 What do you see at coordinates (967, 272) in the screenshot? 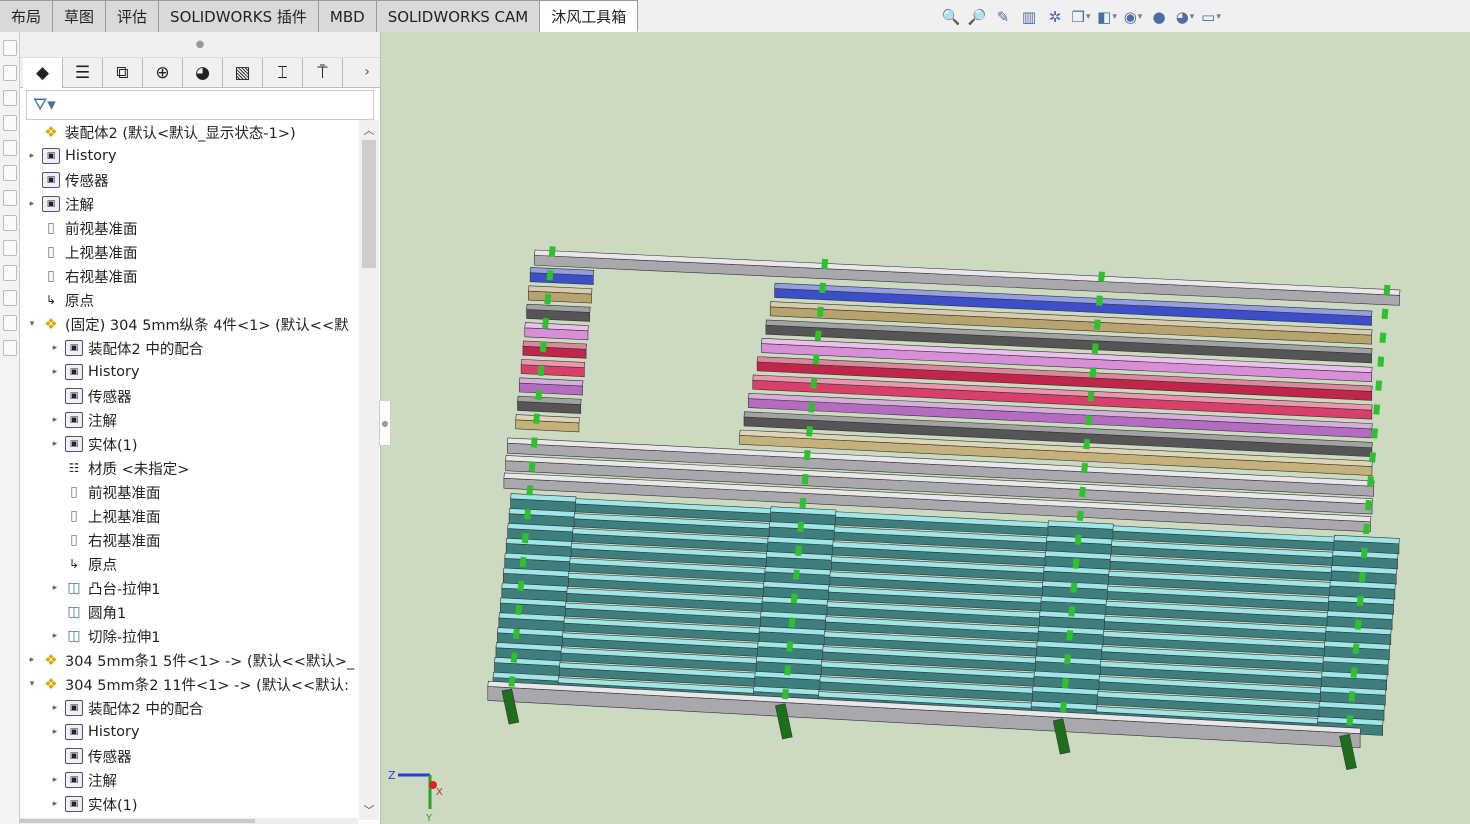
I see `back-crossbar` at bounding box center [967, 272].